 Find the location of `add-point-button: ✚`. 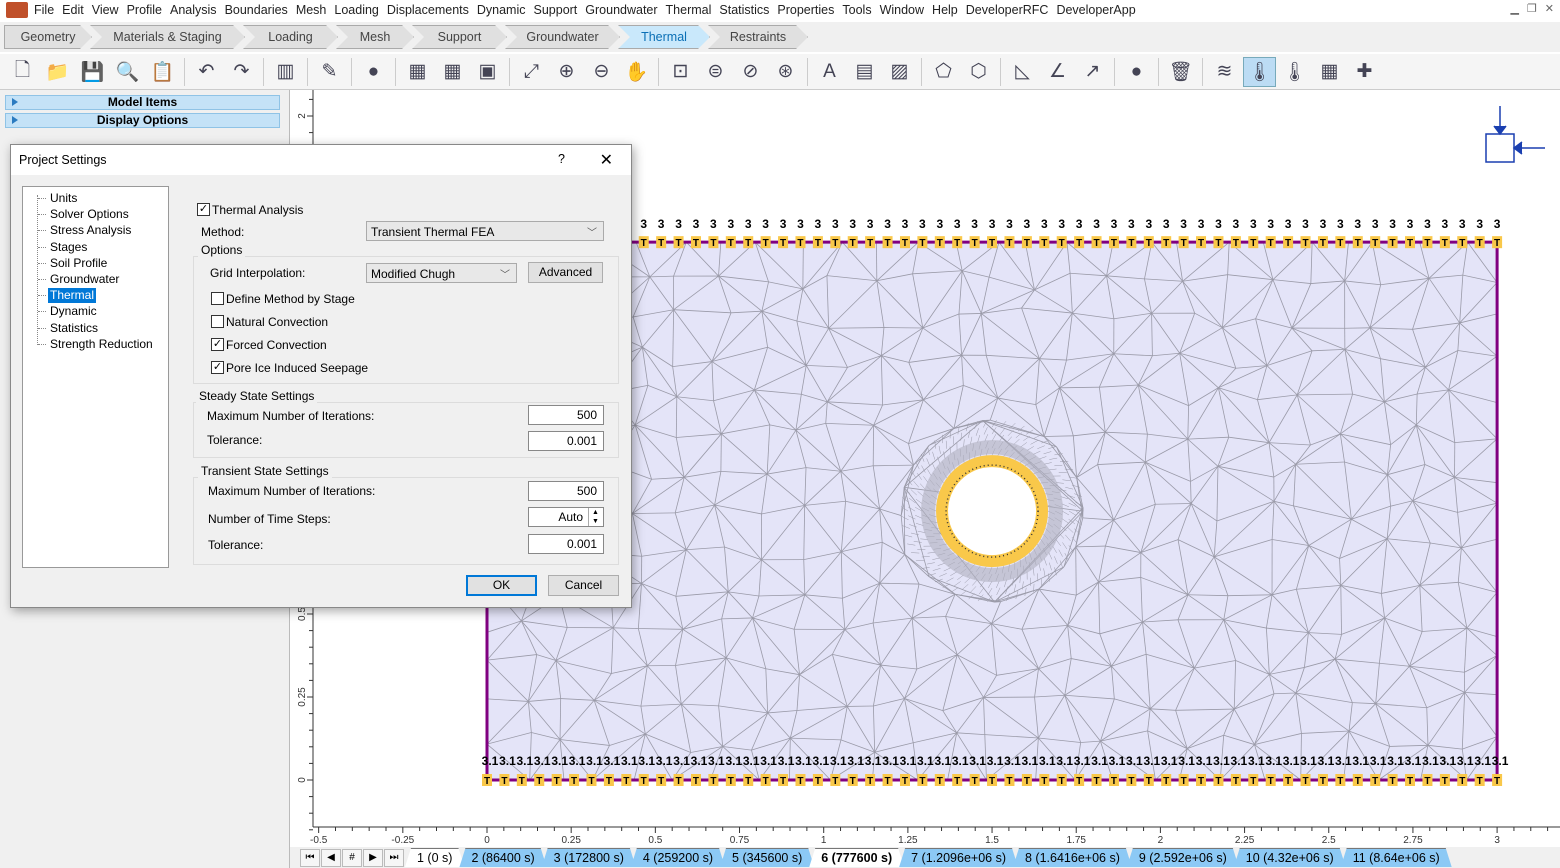

add-point-button: ✚ is located at coordinates (1364, 72).